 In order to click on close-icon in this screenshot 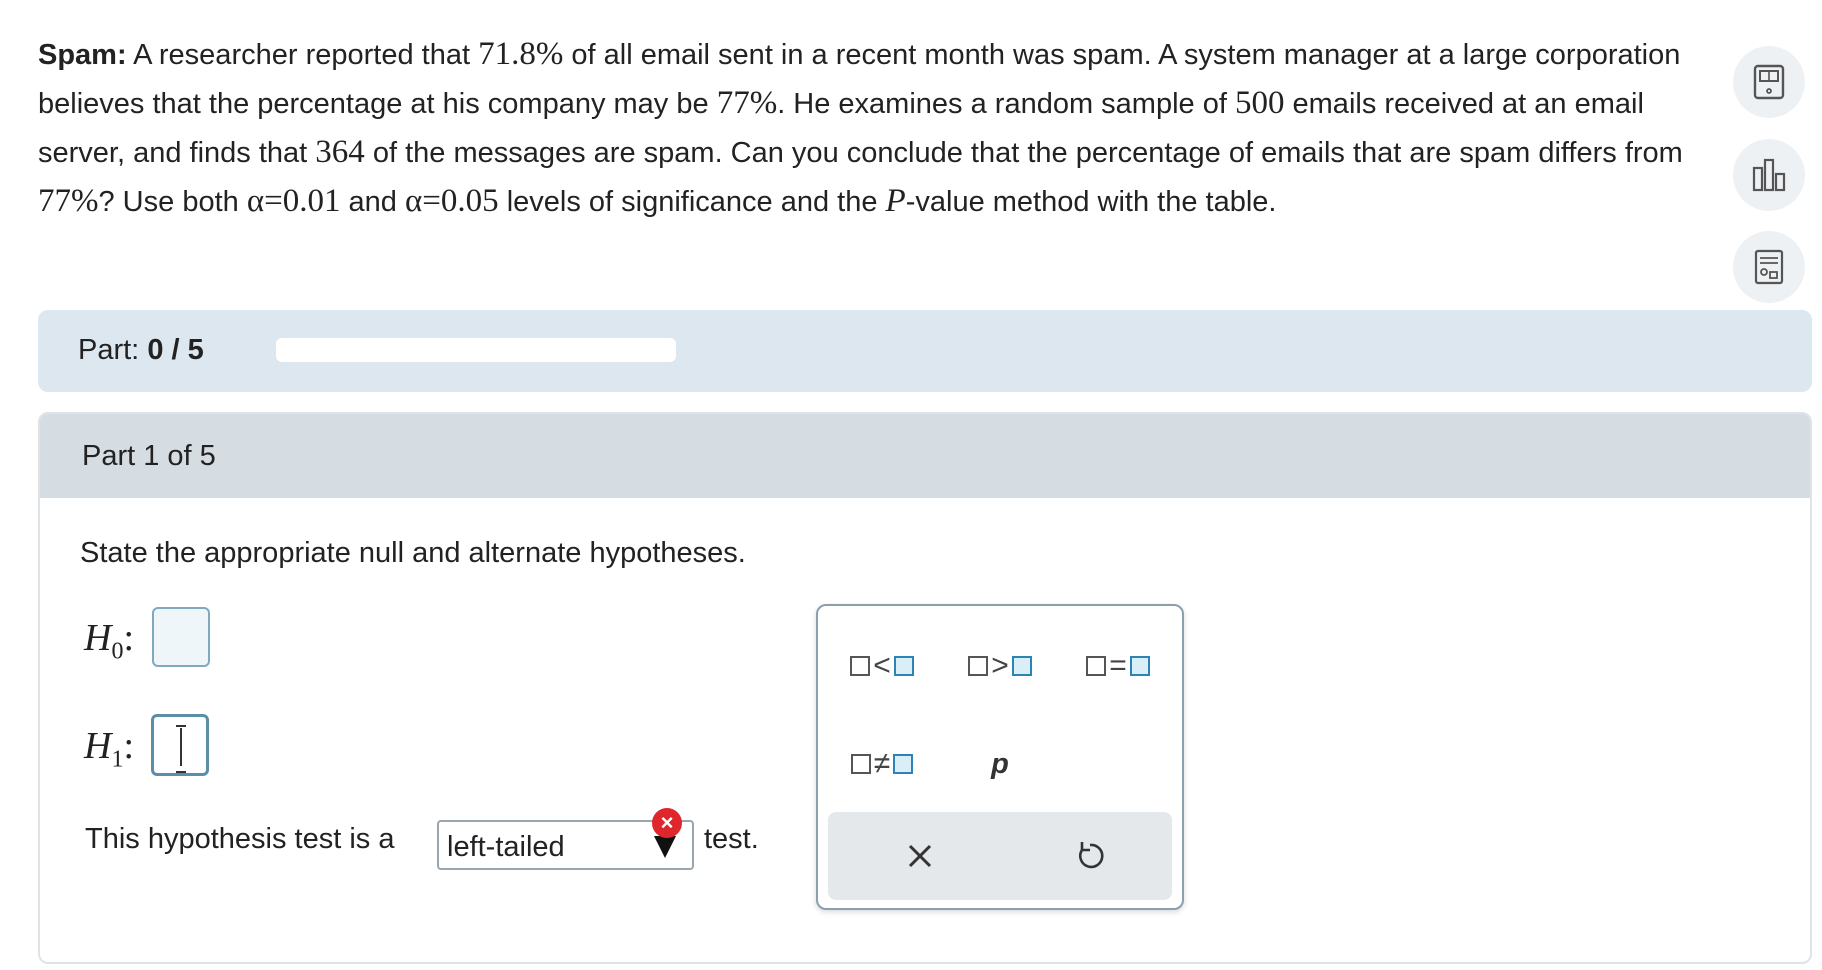, I will do `click(920, 856)`.